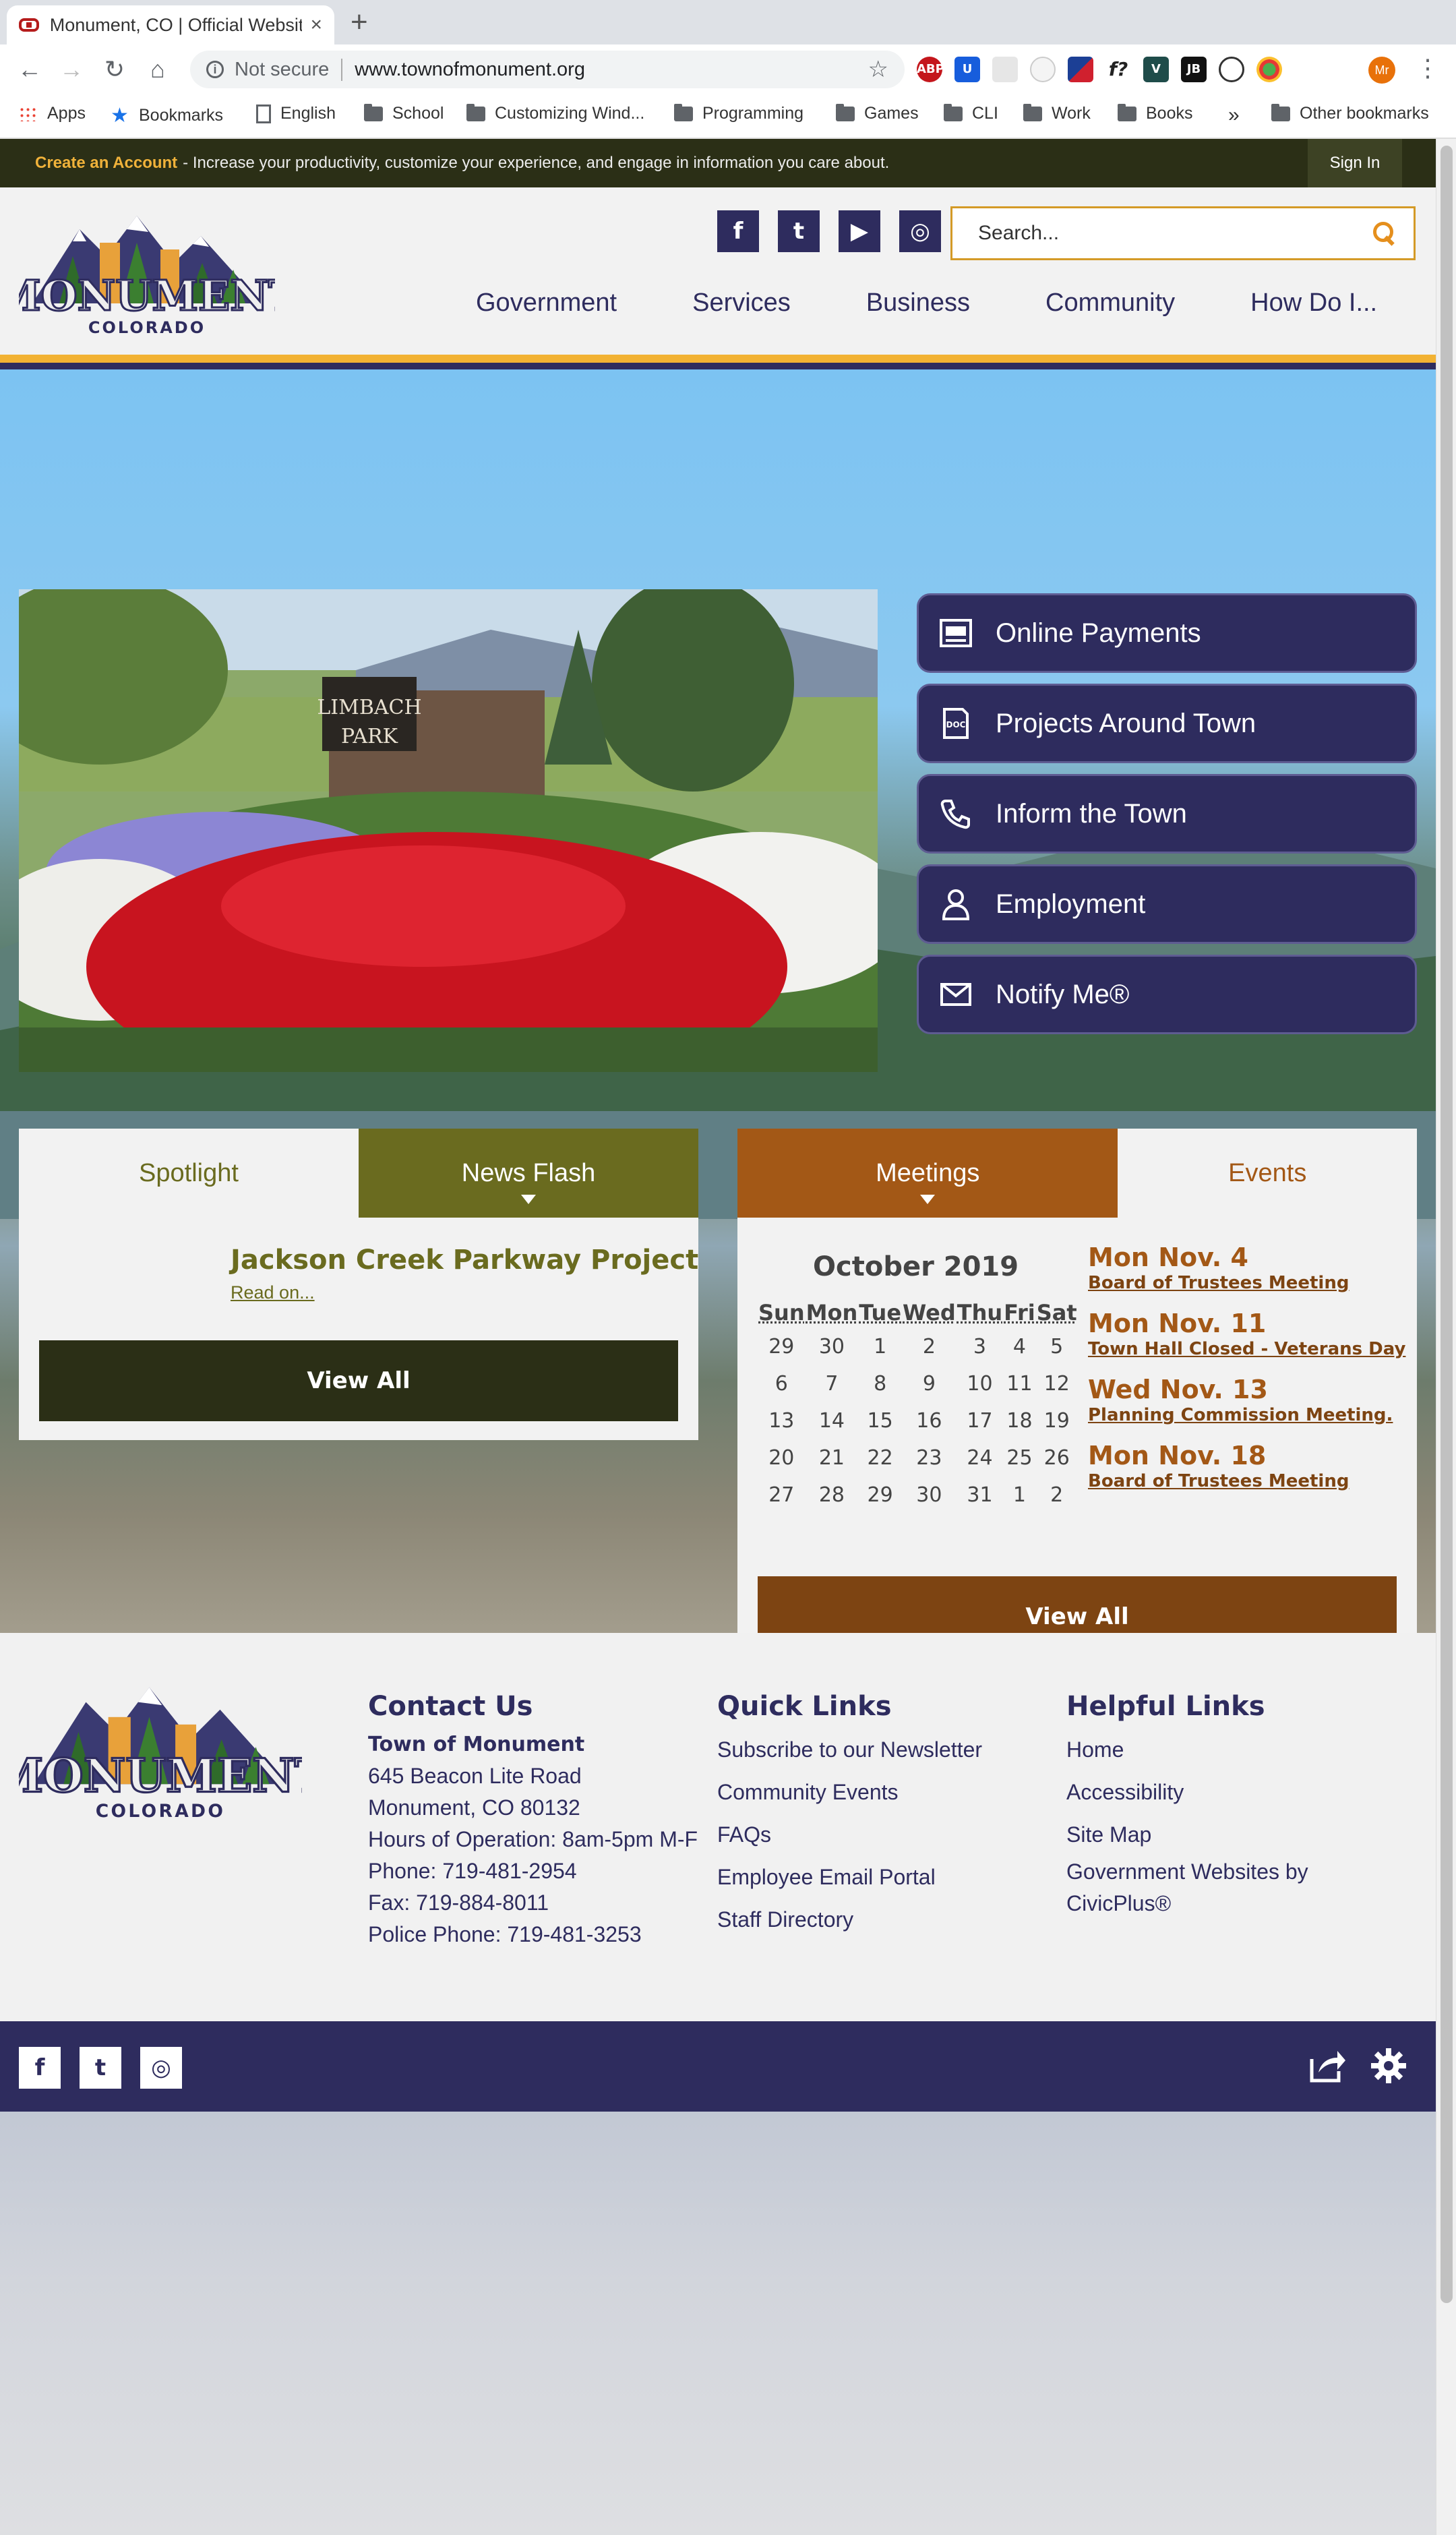 The image size is (1456, 2535). What do you see at coordinates (878, 113) in the screenshot?
I see `bookmark-folder-games: Games` at bounding box center [878, 113].